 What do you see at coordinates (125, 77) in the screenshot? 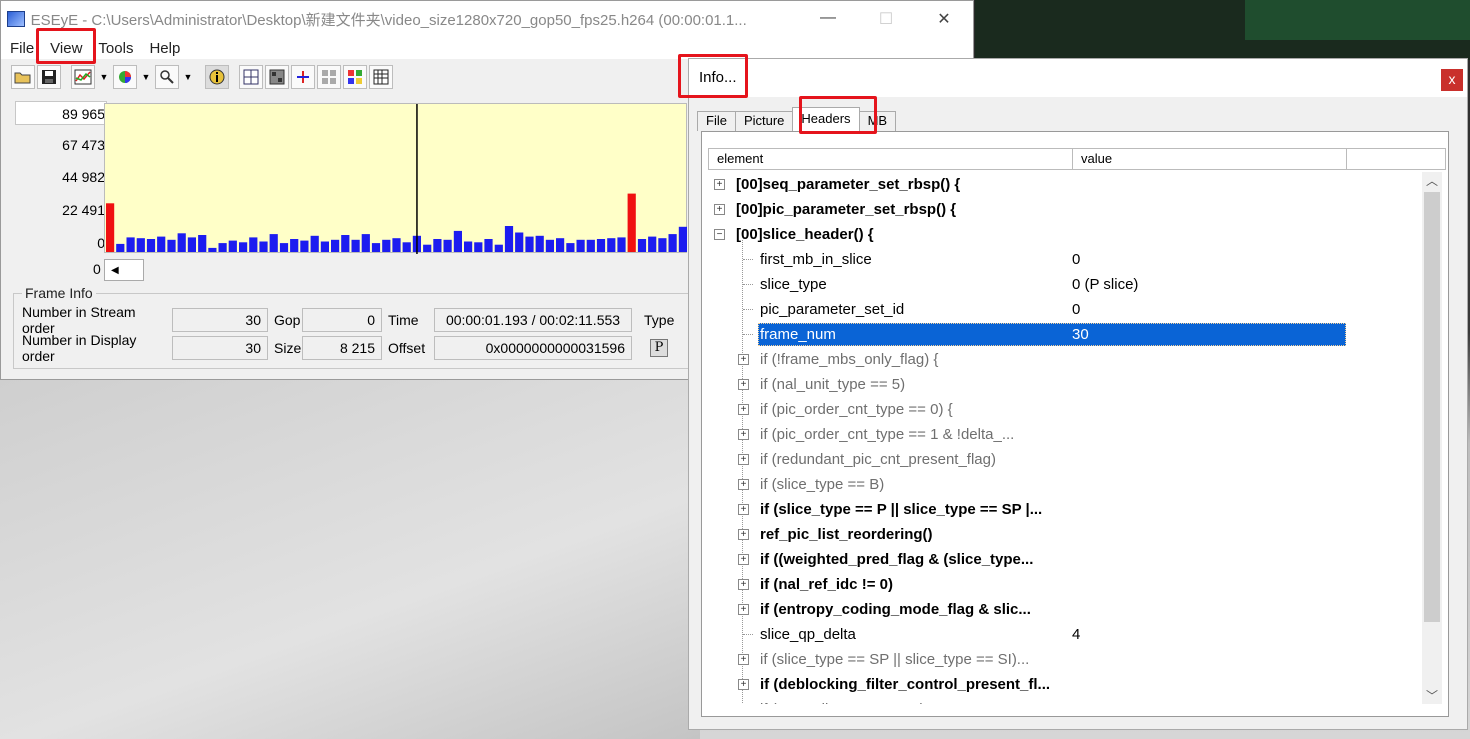
I see `color-wheel-icon` at bounding box center [125, 77].